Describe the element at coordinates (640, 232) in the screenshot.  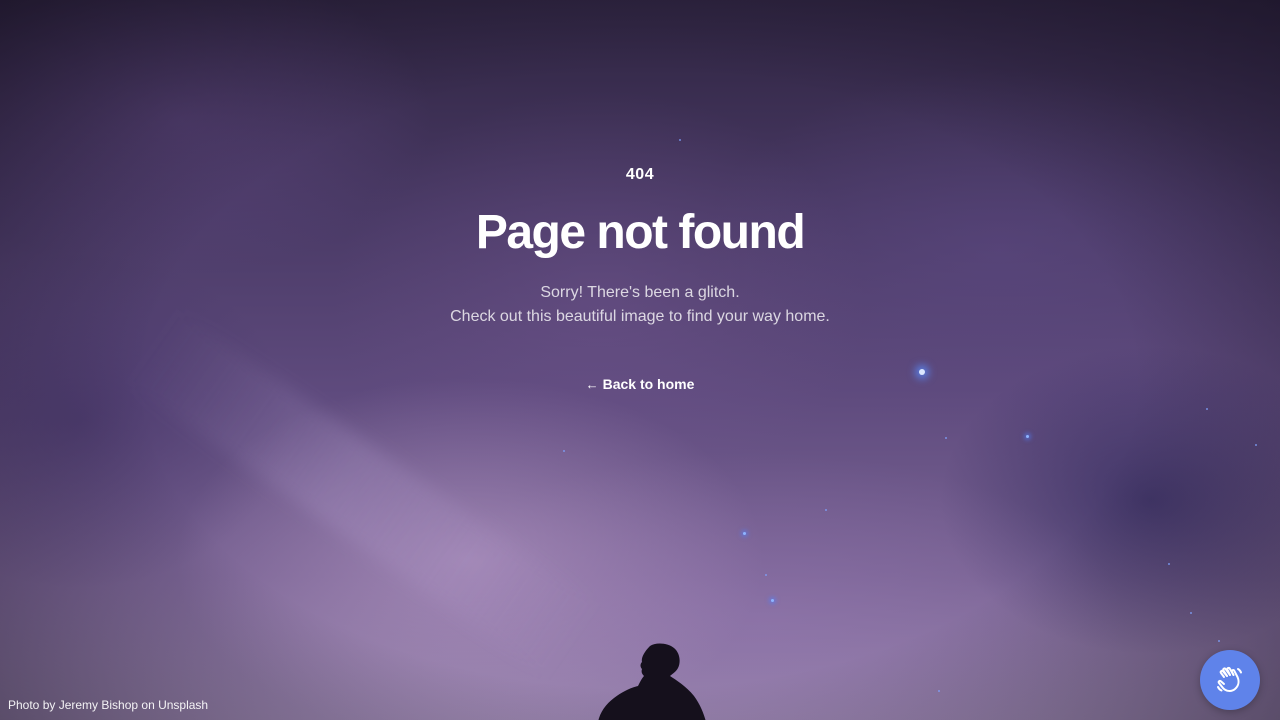
I see `page-title: Page not found` at that location.